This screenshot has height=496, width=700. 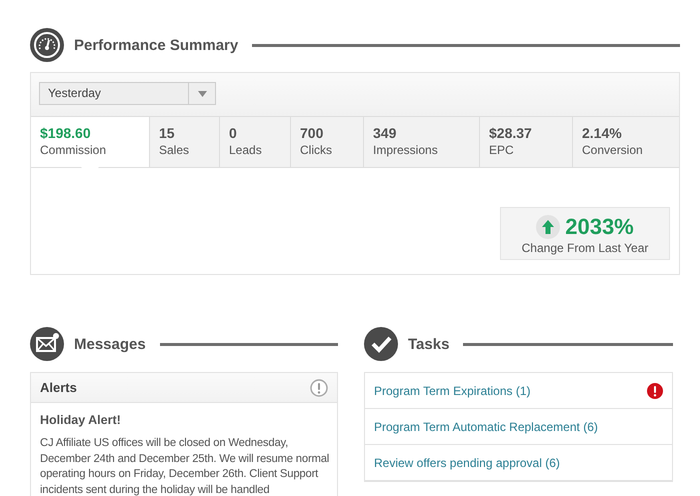 What do you see at coordinates (202, 93) in the screenshot?
I see `caret-icon` at bounding box center [202, 93].